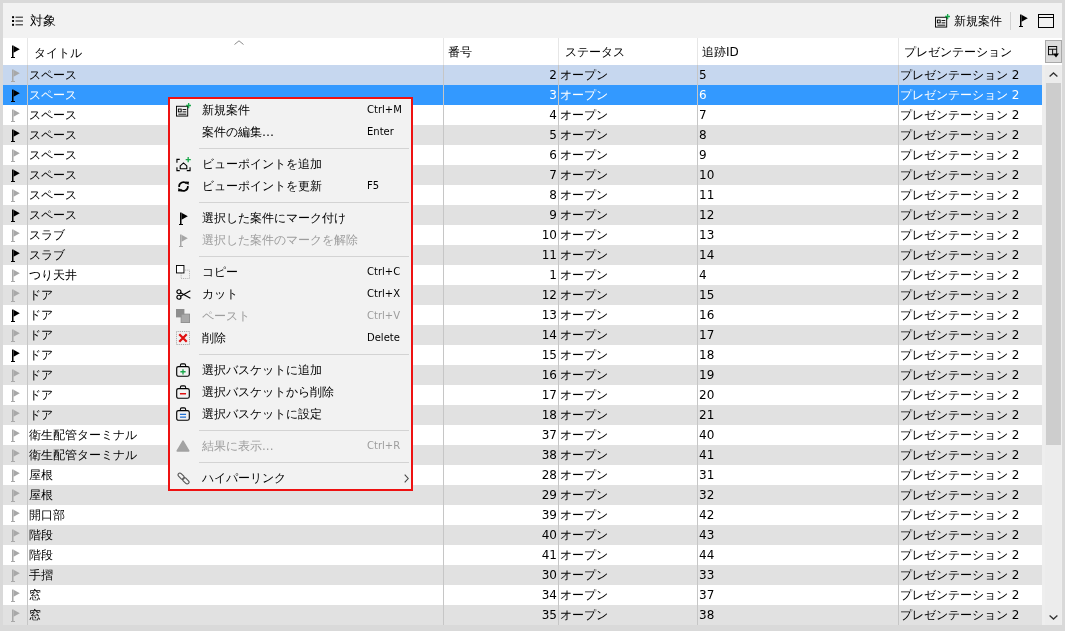 This screenshot has width=1065, height=631. Describe the element at coordinates (183, 392) in the screenshot. I see `bag-minus-icon` at that location.